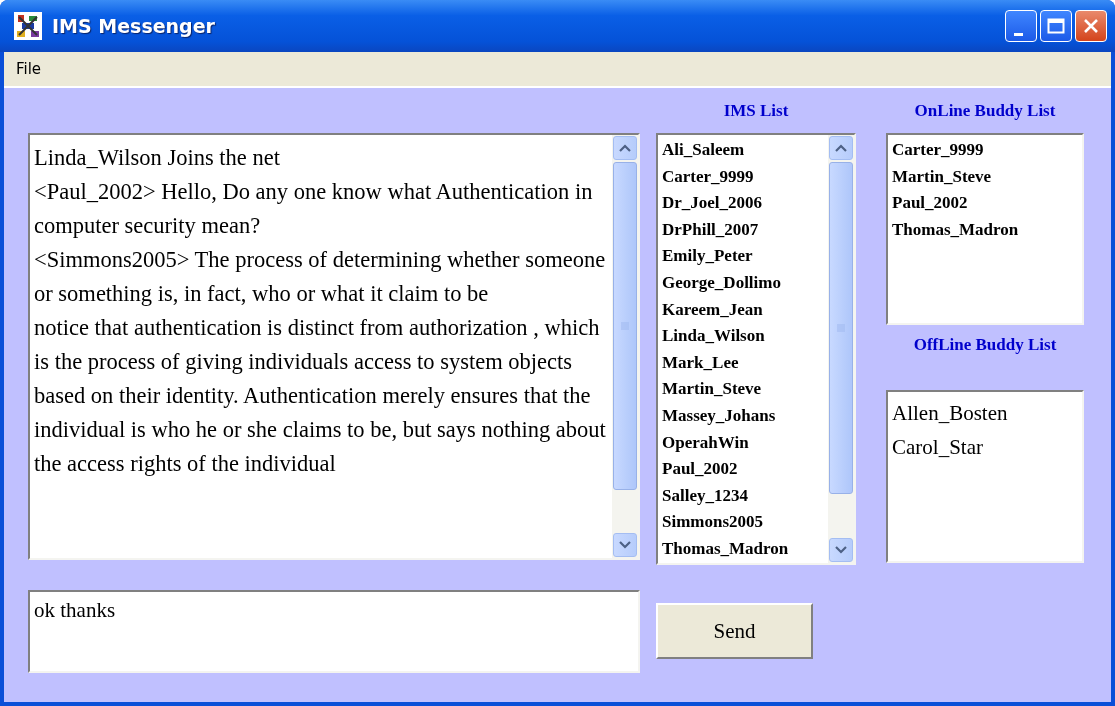 Image resolution: width=1115 pixels, height=706 pixels. I want to click on list-item: Kareem_Jean, so click(745, 310).